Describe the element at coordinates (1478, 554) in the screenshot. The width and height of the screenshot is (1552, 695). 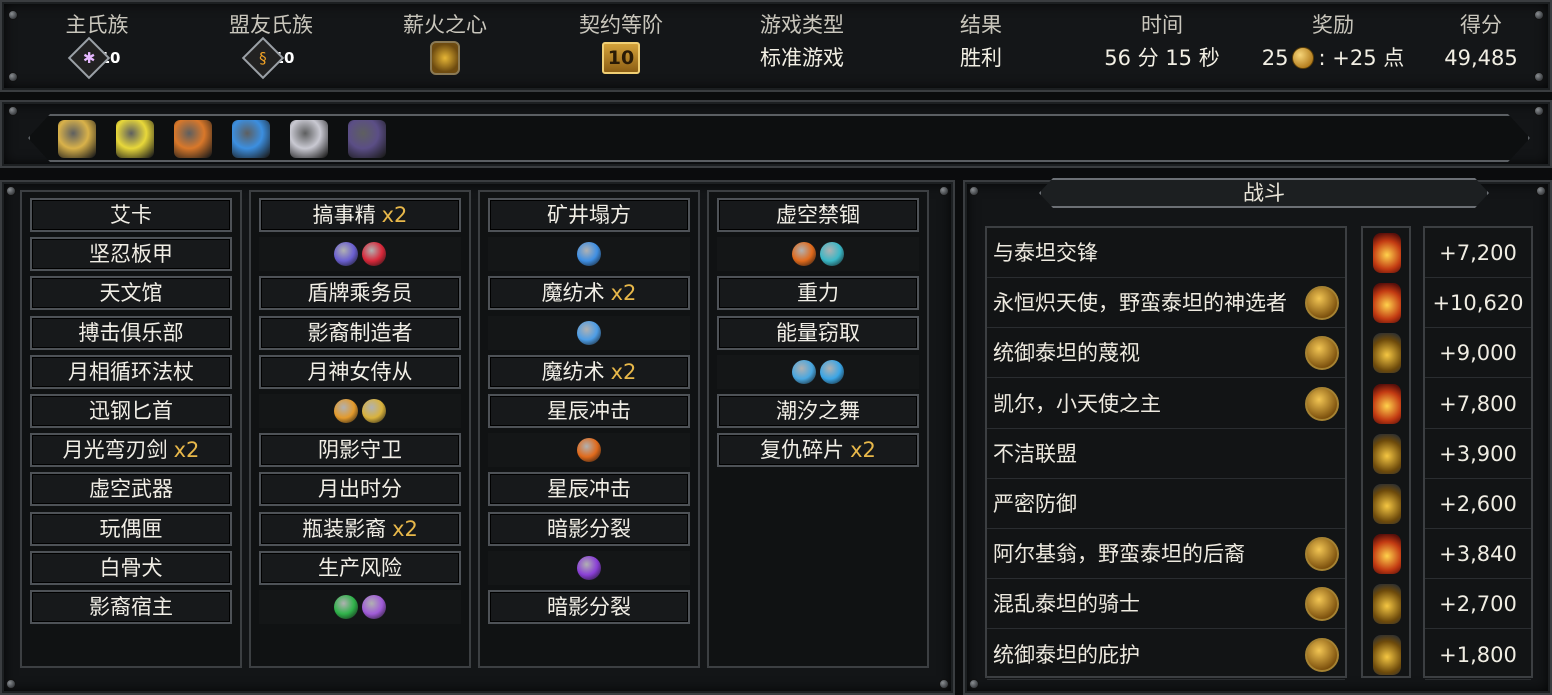
I see `battle-score: +3,840` at that location.